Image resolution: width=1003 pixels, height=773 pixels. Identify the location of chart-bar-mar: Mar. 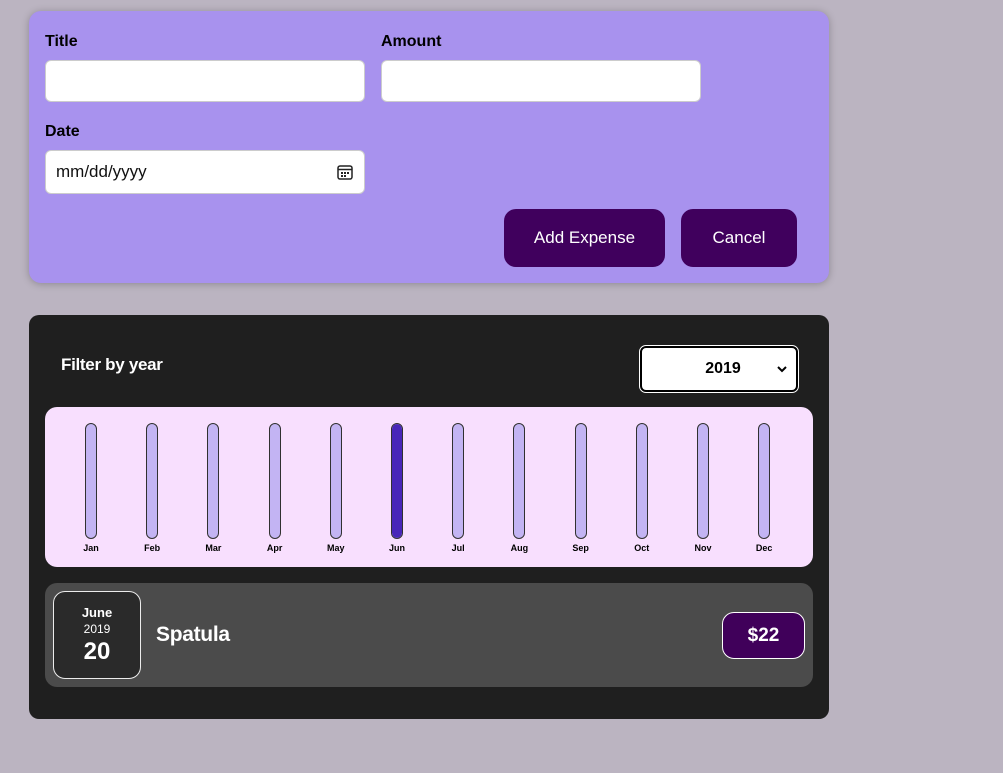
(213, 488).